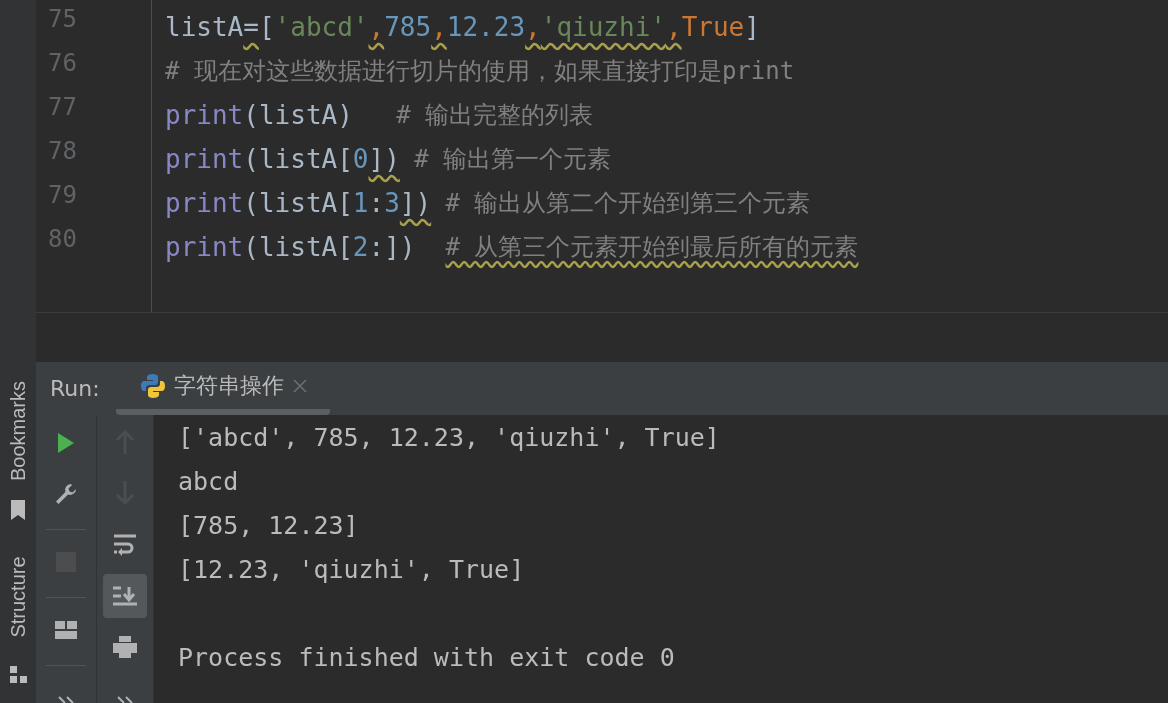 The image size is (1168, 703). I want to click on bookmark-icon, so click(18, 509).